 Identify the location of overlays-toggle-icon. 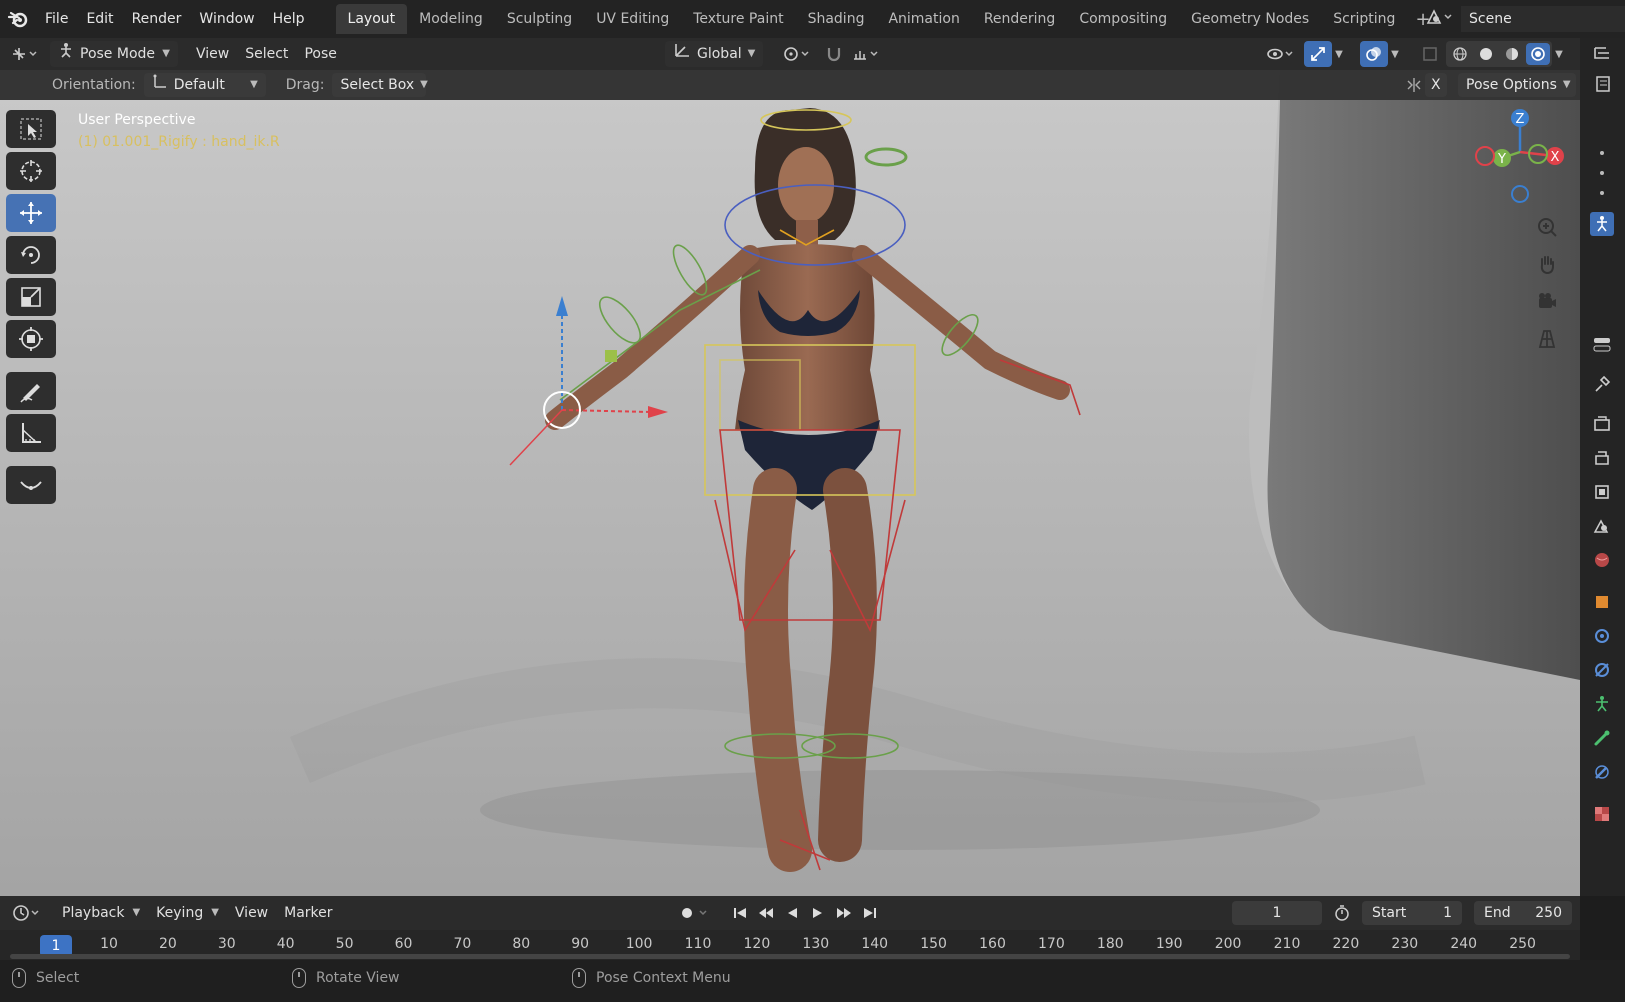
(1374, 54).